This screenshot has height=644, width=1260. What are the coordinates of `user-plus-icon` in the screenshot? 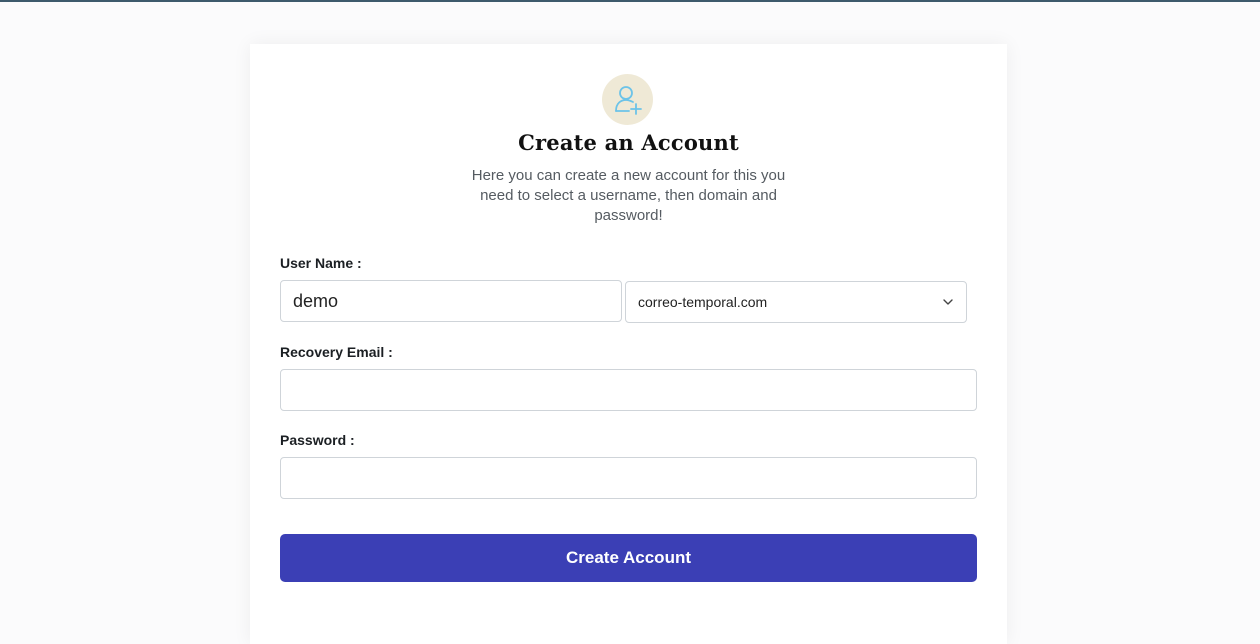 It's located at (627, 99).